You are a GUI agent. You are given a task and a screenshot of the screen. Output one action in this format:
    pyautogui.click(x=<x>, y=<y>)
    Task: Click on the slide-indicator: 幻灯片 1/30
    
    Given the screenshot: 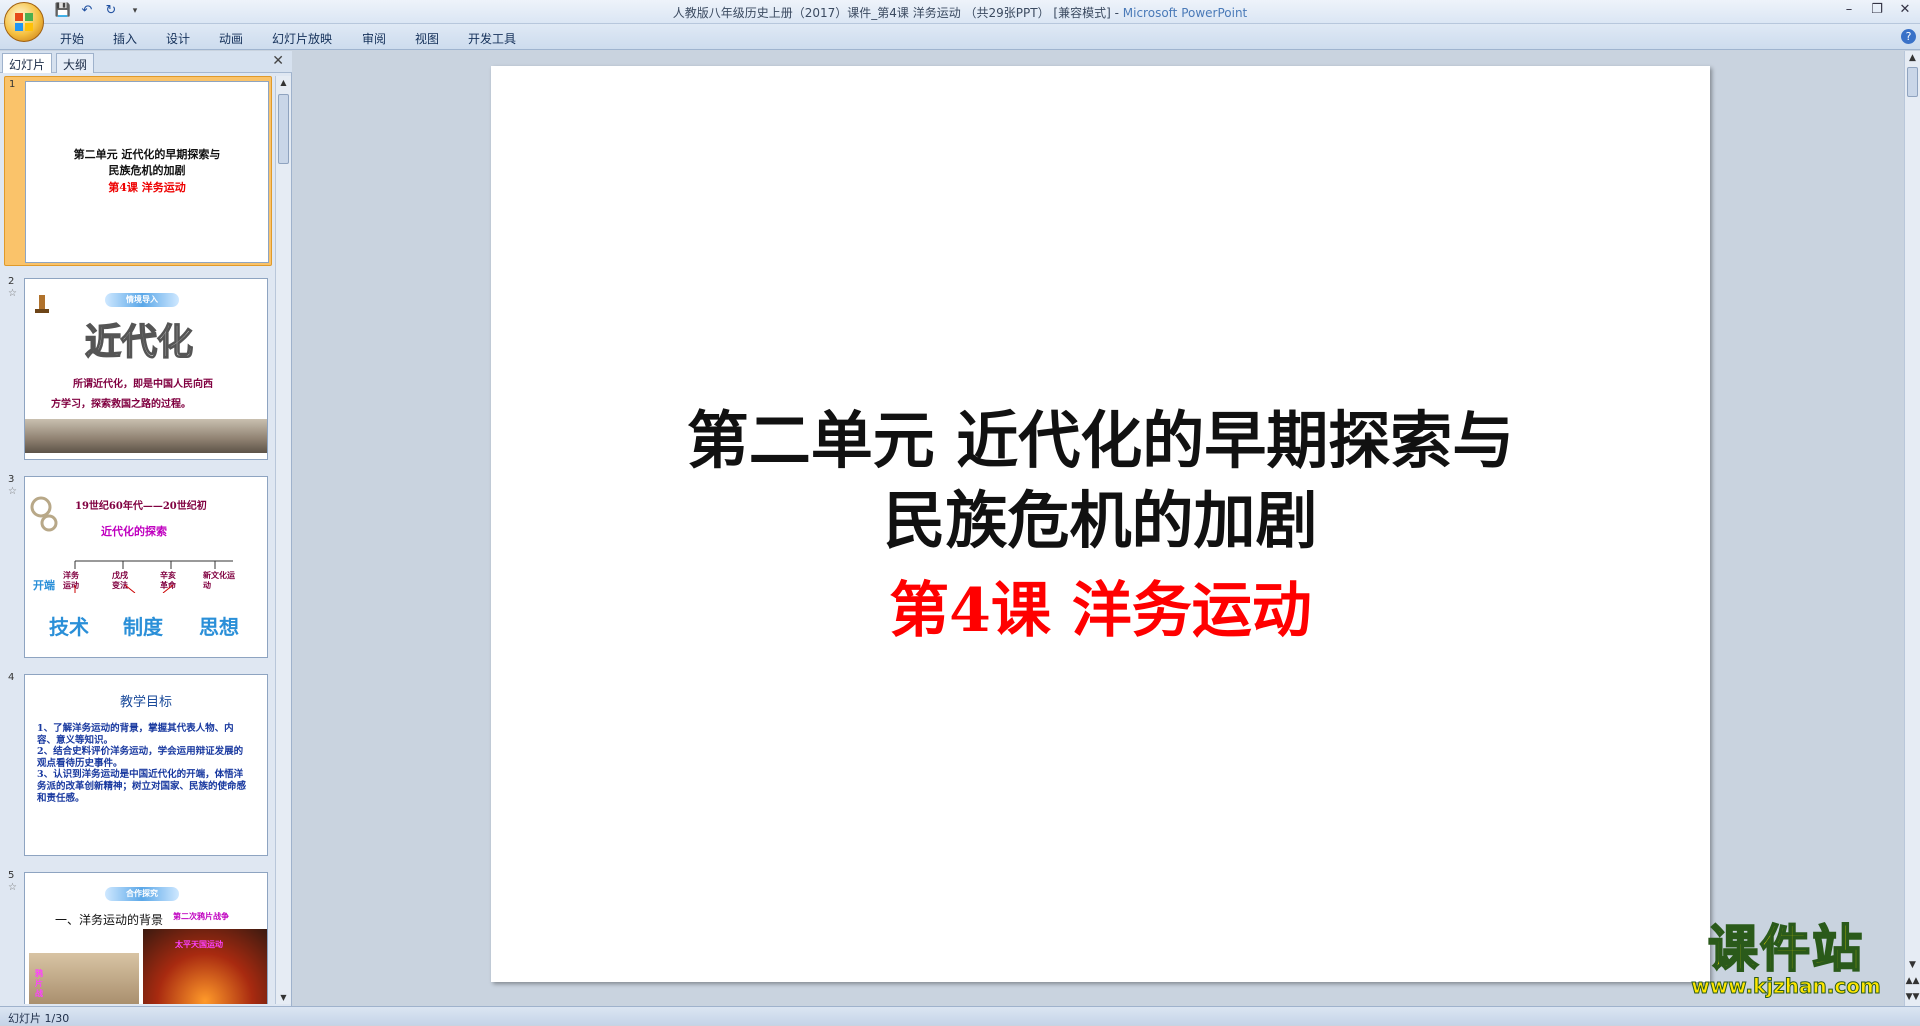 What is the action you would take?
    pyautogui.click(x=39, y=1018)
    